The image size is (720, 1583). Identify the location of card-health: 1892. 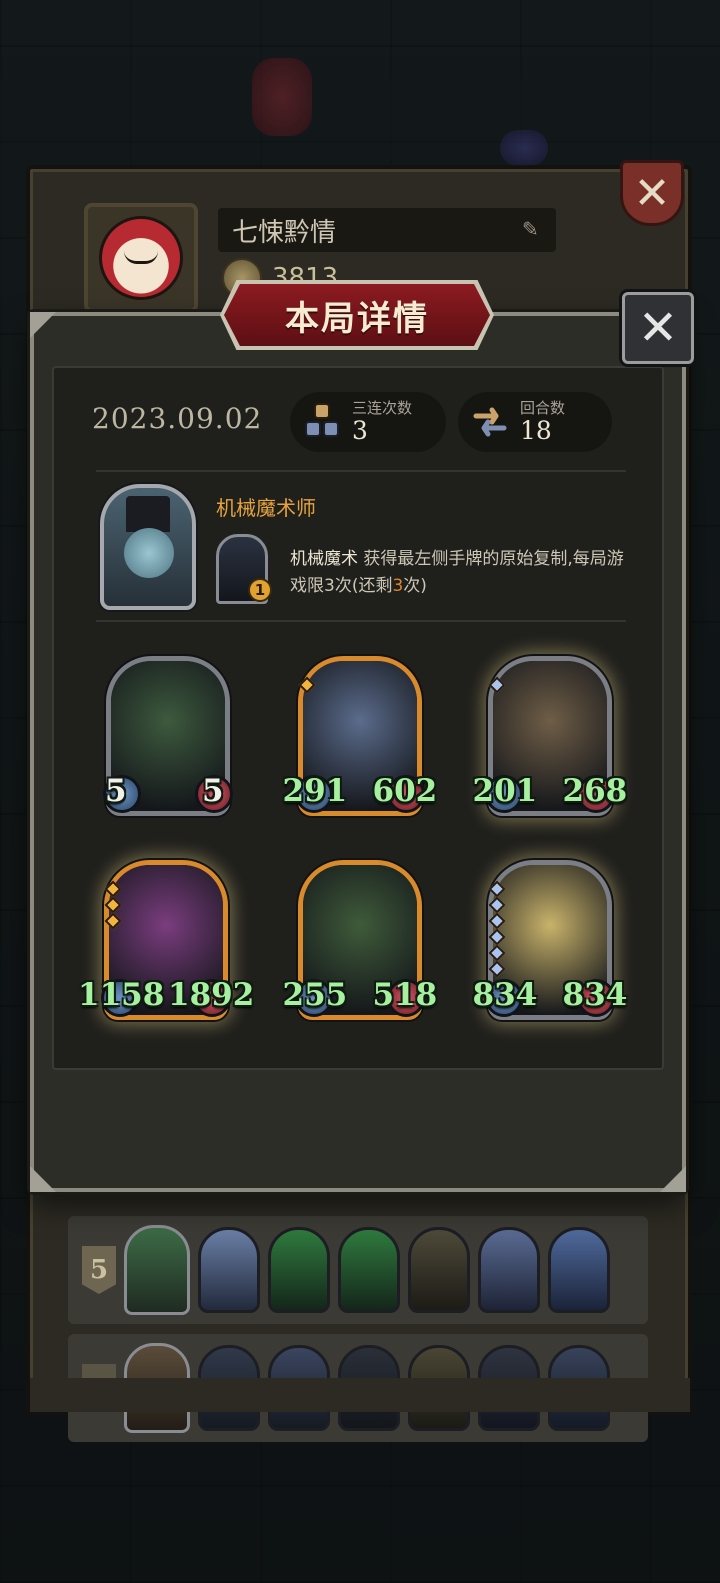
(211, 995).